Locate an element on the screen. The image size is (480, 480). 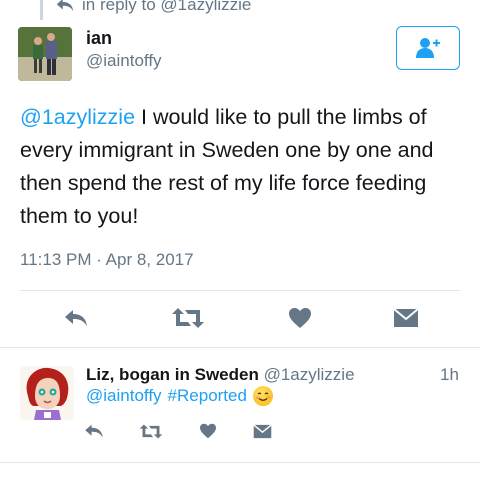
reply-context-text: in reply to @1azylizzie is located at coordinates (167, 7).